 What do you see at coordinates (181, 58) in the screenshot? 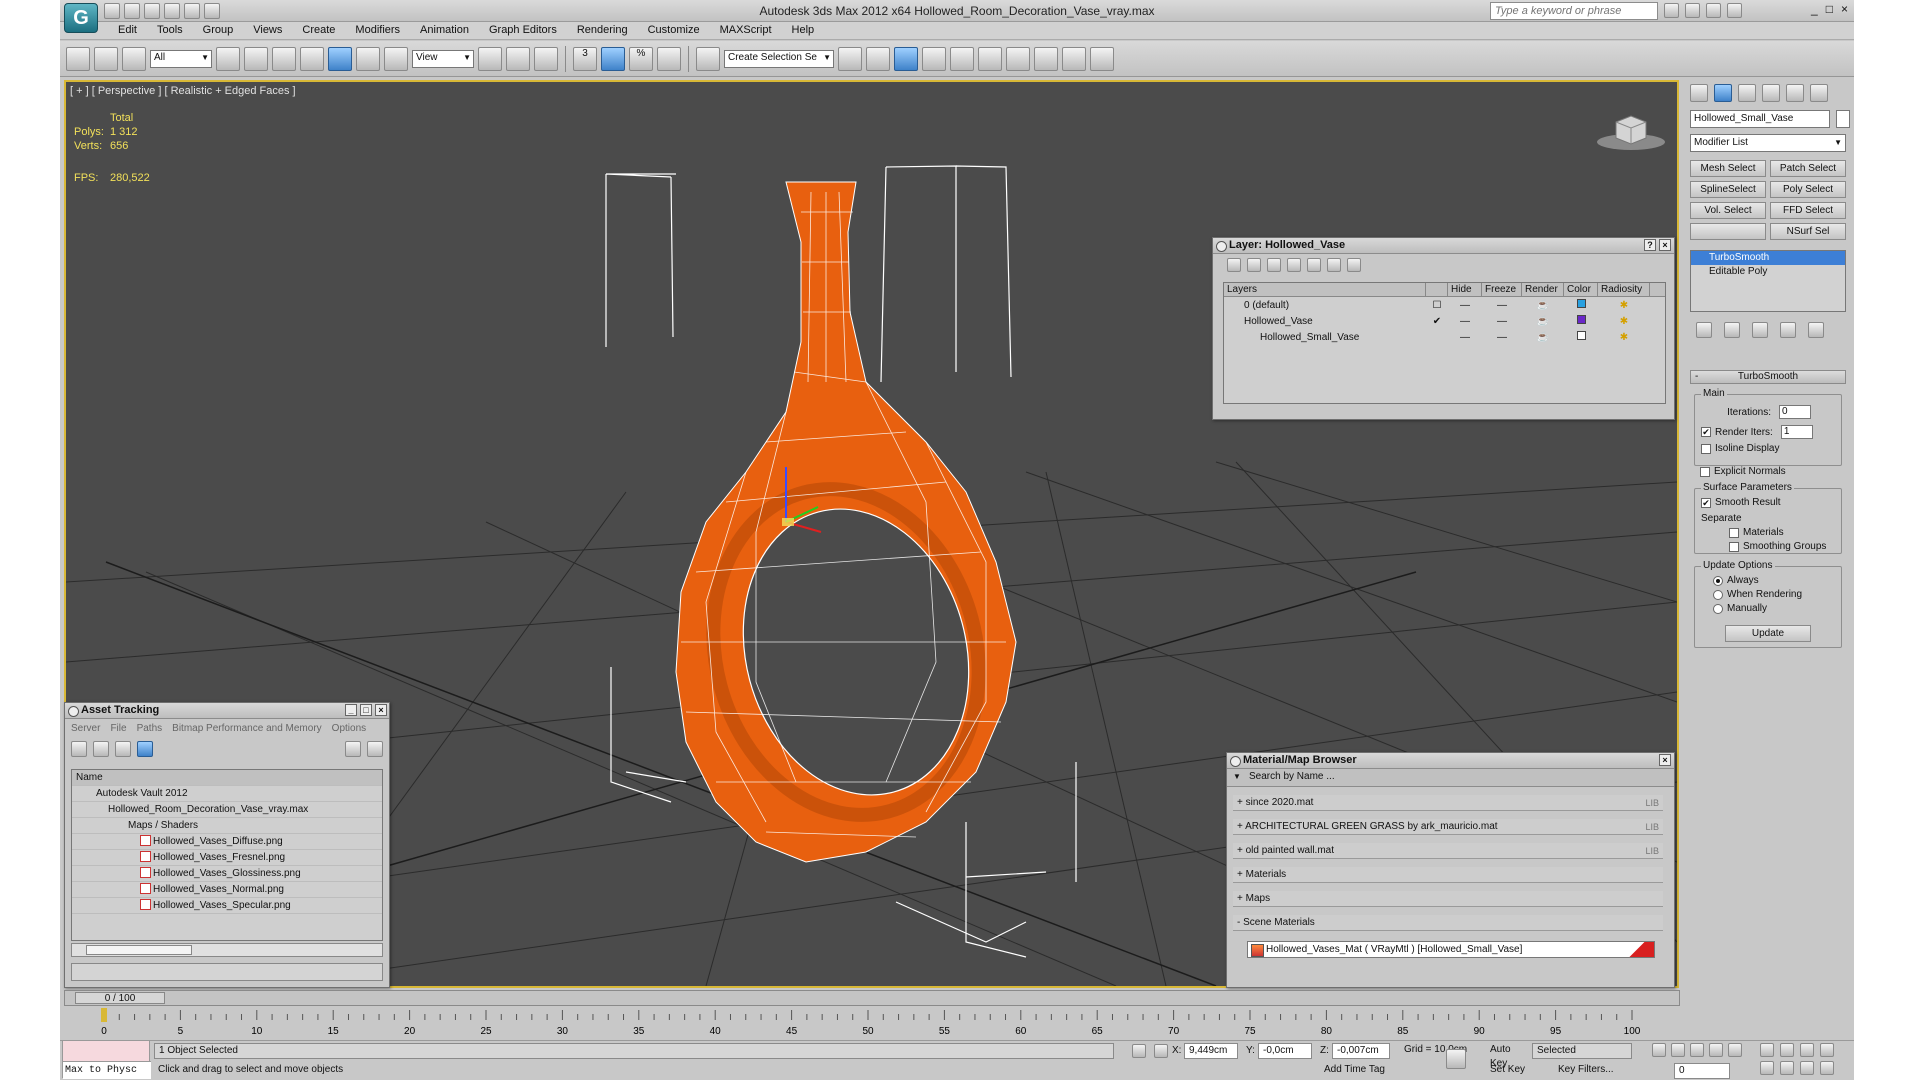
I see `selection-filter-dropdown: All` at bounding box center [181, 58].